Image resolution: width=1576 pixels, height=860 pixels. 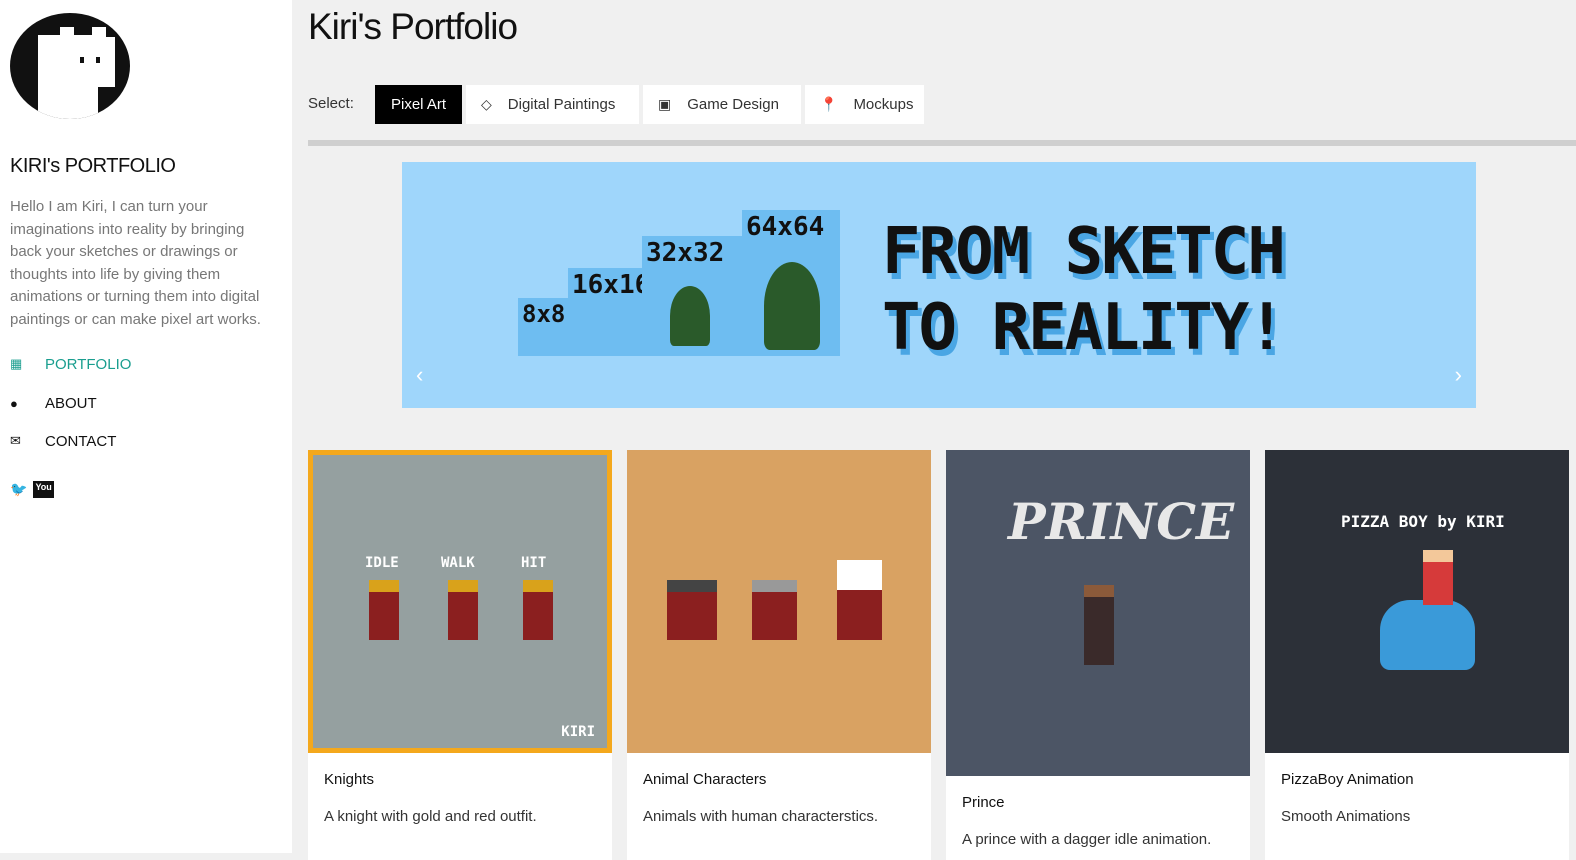 I want to click on carousel-next: ›, so click(x=1458, y=375).